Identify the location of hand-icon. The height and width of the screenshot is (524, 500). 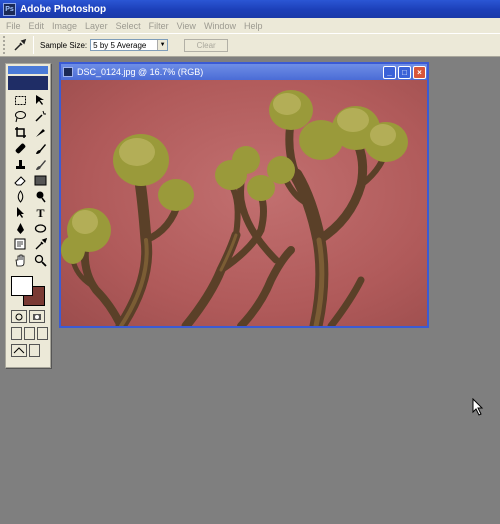
(20, 260).